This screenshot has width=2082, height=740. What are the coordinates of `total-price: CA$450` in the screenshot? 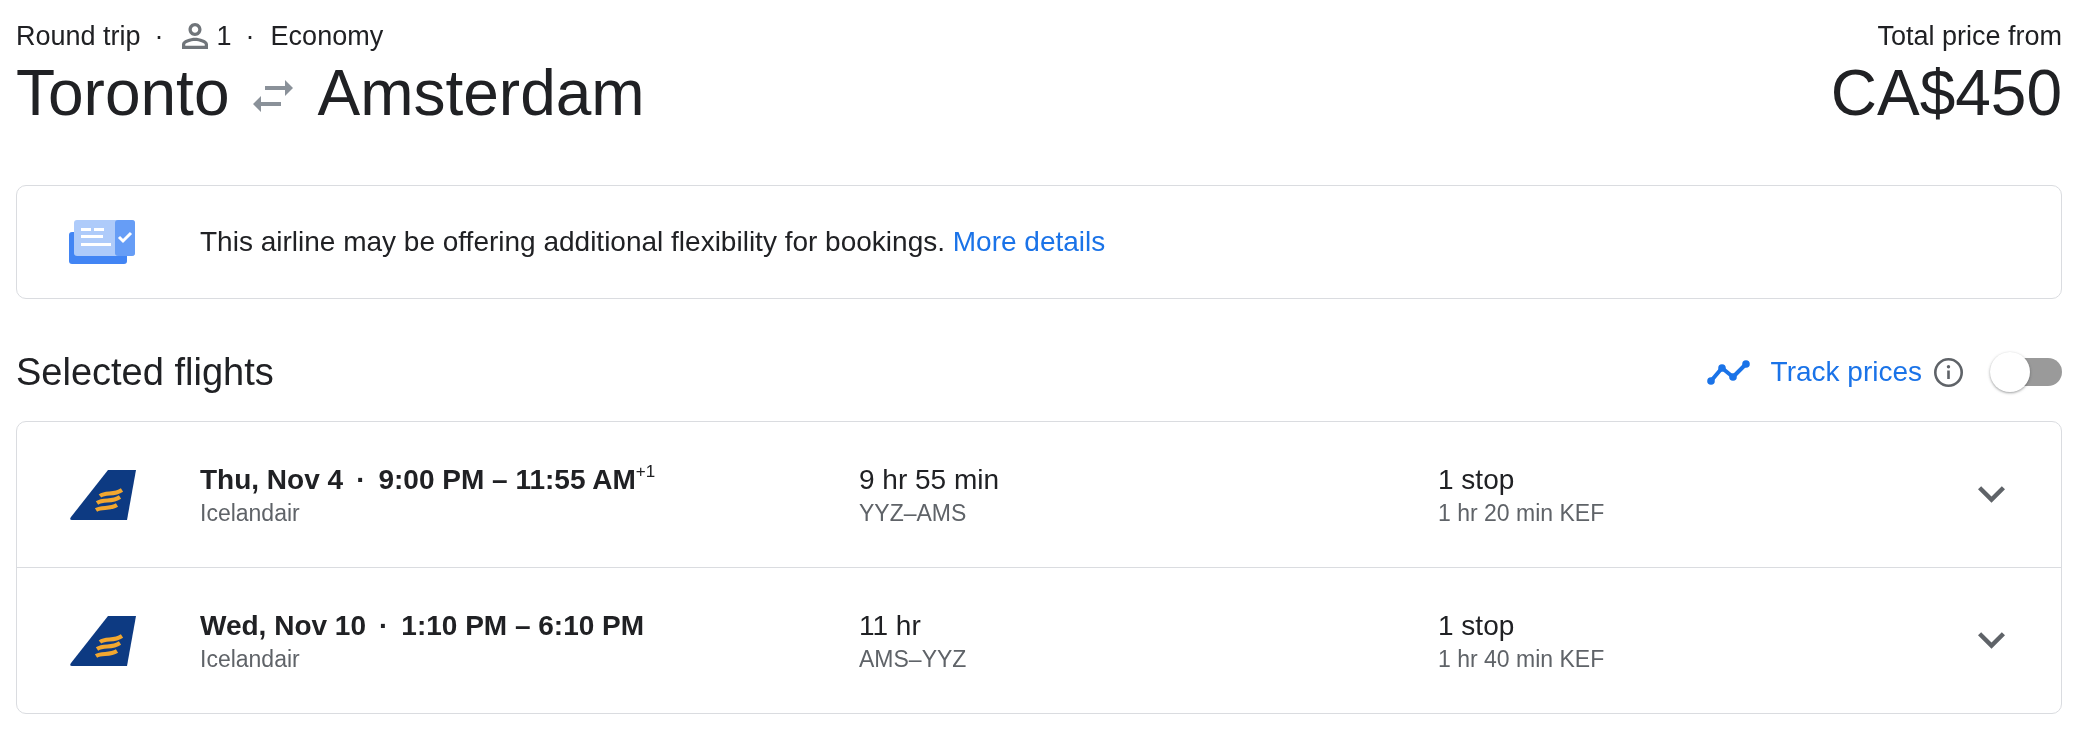 It's located at (1946, 93).